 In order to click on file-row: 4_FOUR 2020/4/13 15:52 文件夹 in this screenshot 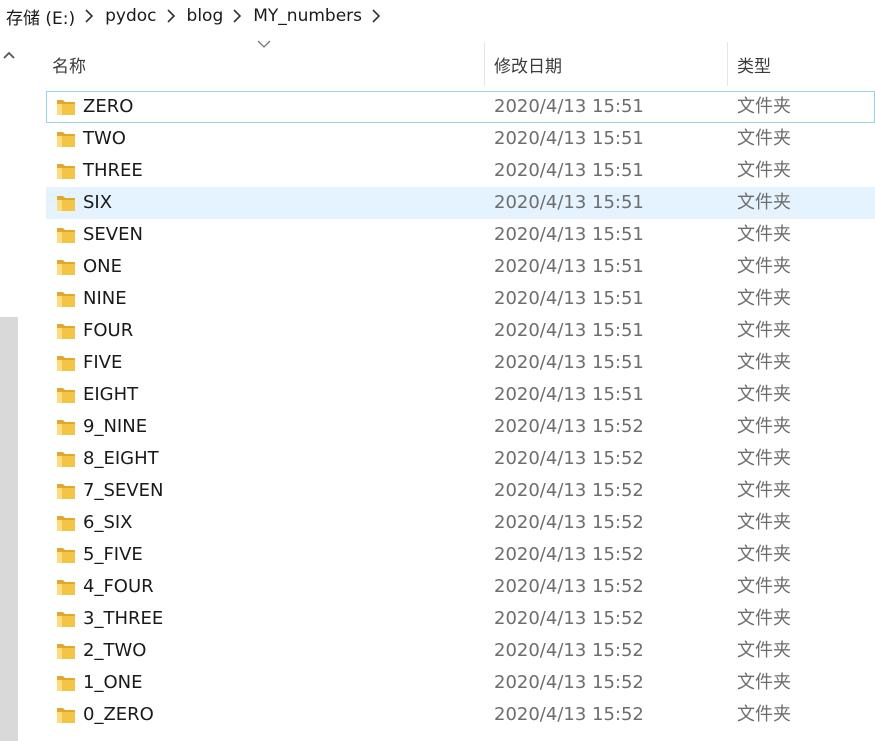, I will do `click(460, 587)`.